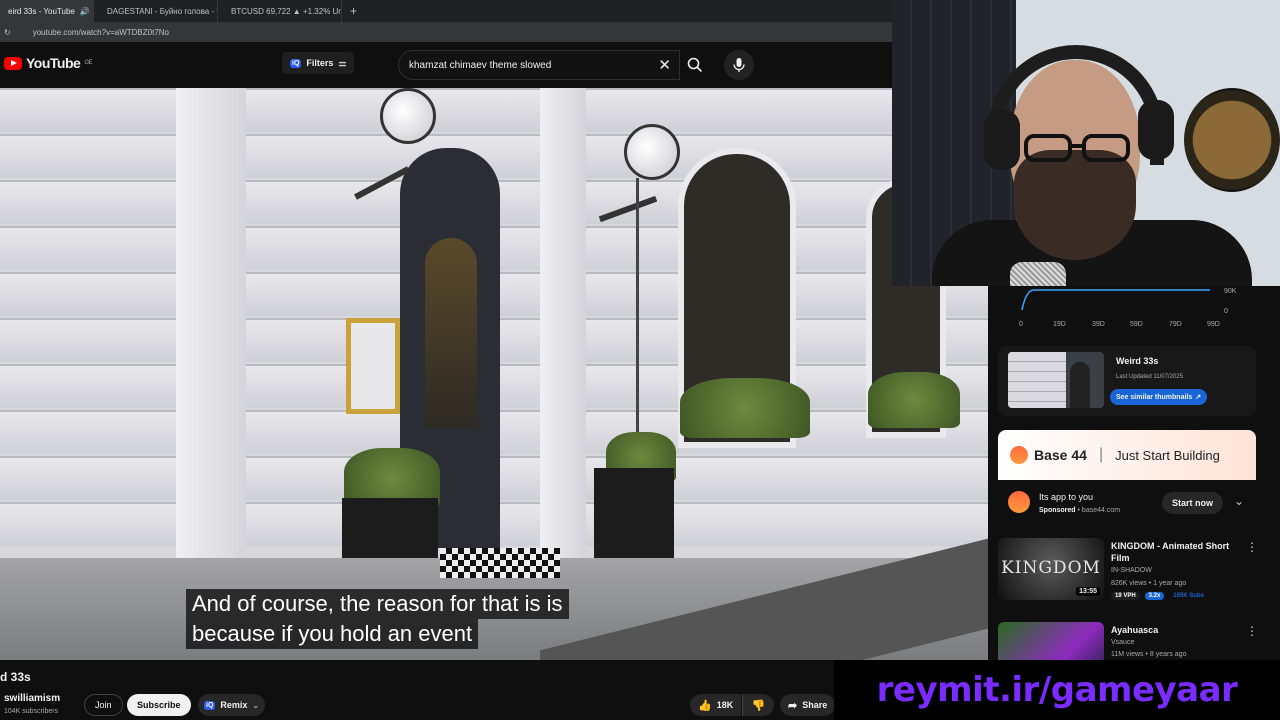 The image size is (1280, 720). I want to click on menu-board, so click(373, 366).